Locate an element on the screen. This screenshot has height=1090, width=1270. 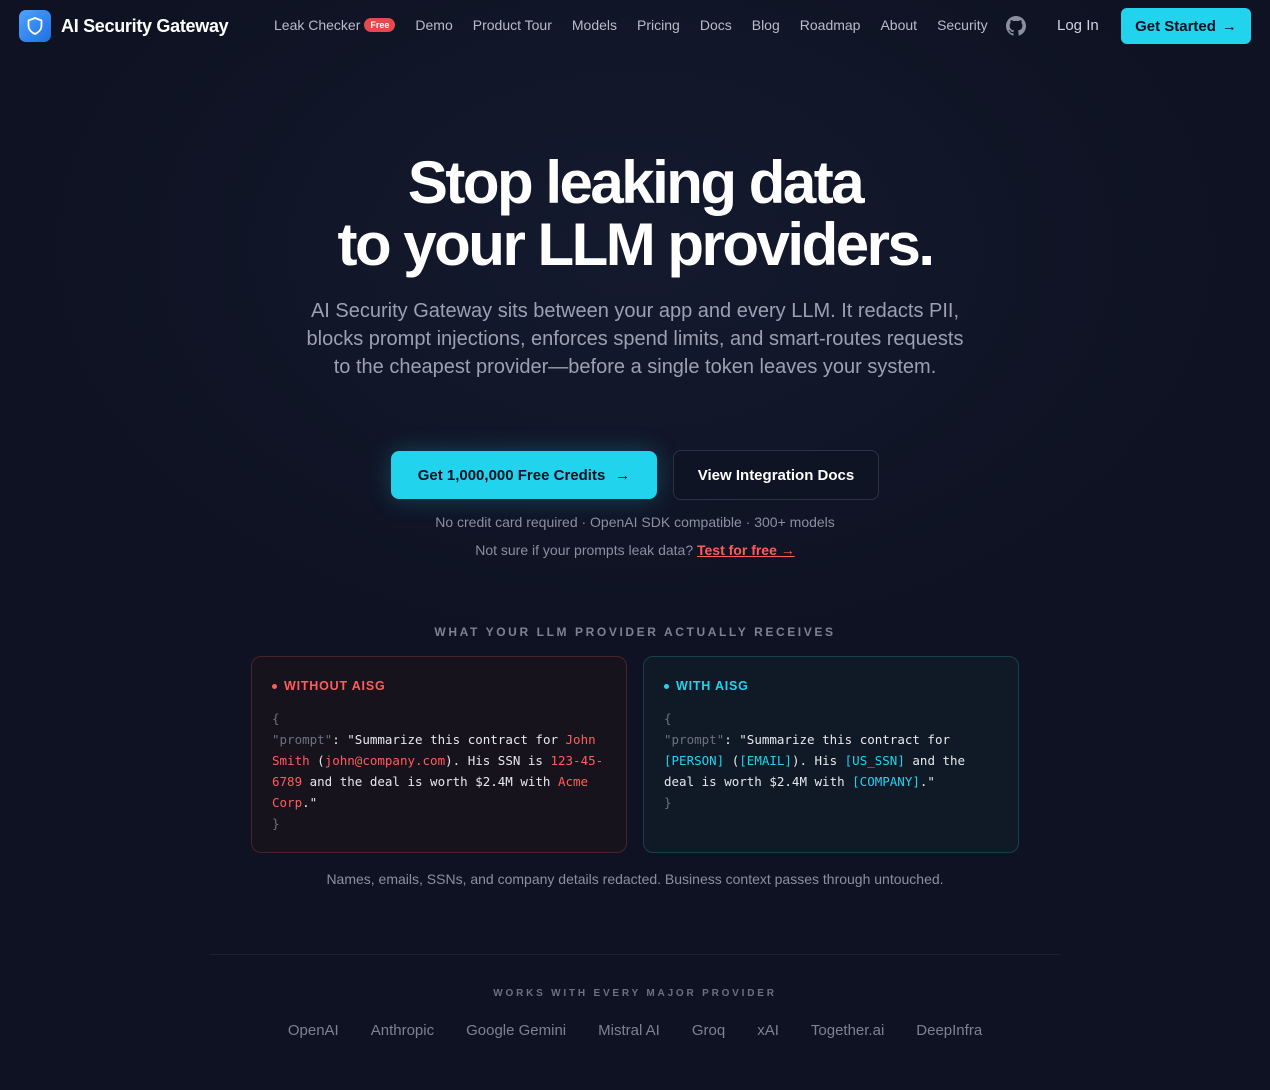
code-text: ). His is located at coordinates (818, 760).